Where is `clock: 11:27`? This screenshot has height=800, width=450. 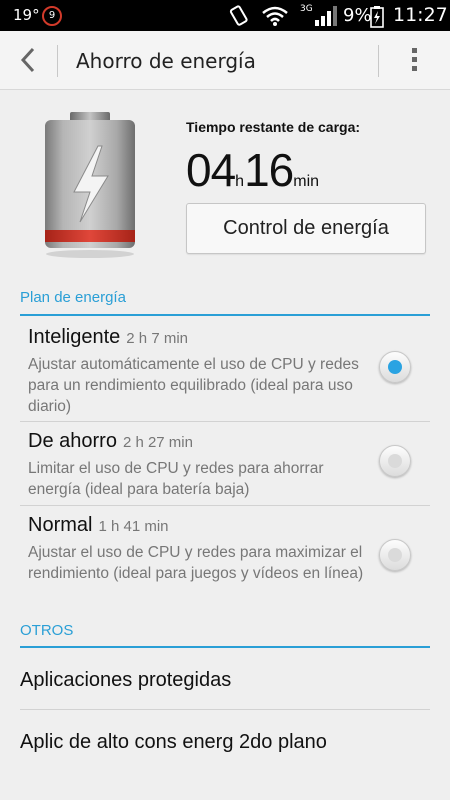
clock: 11:27 is located at coordinates (420, 15).